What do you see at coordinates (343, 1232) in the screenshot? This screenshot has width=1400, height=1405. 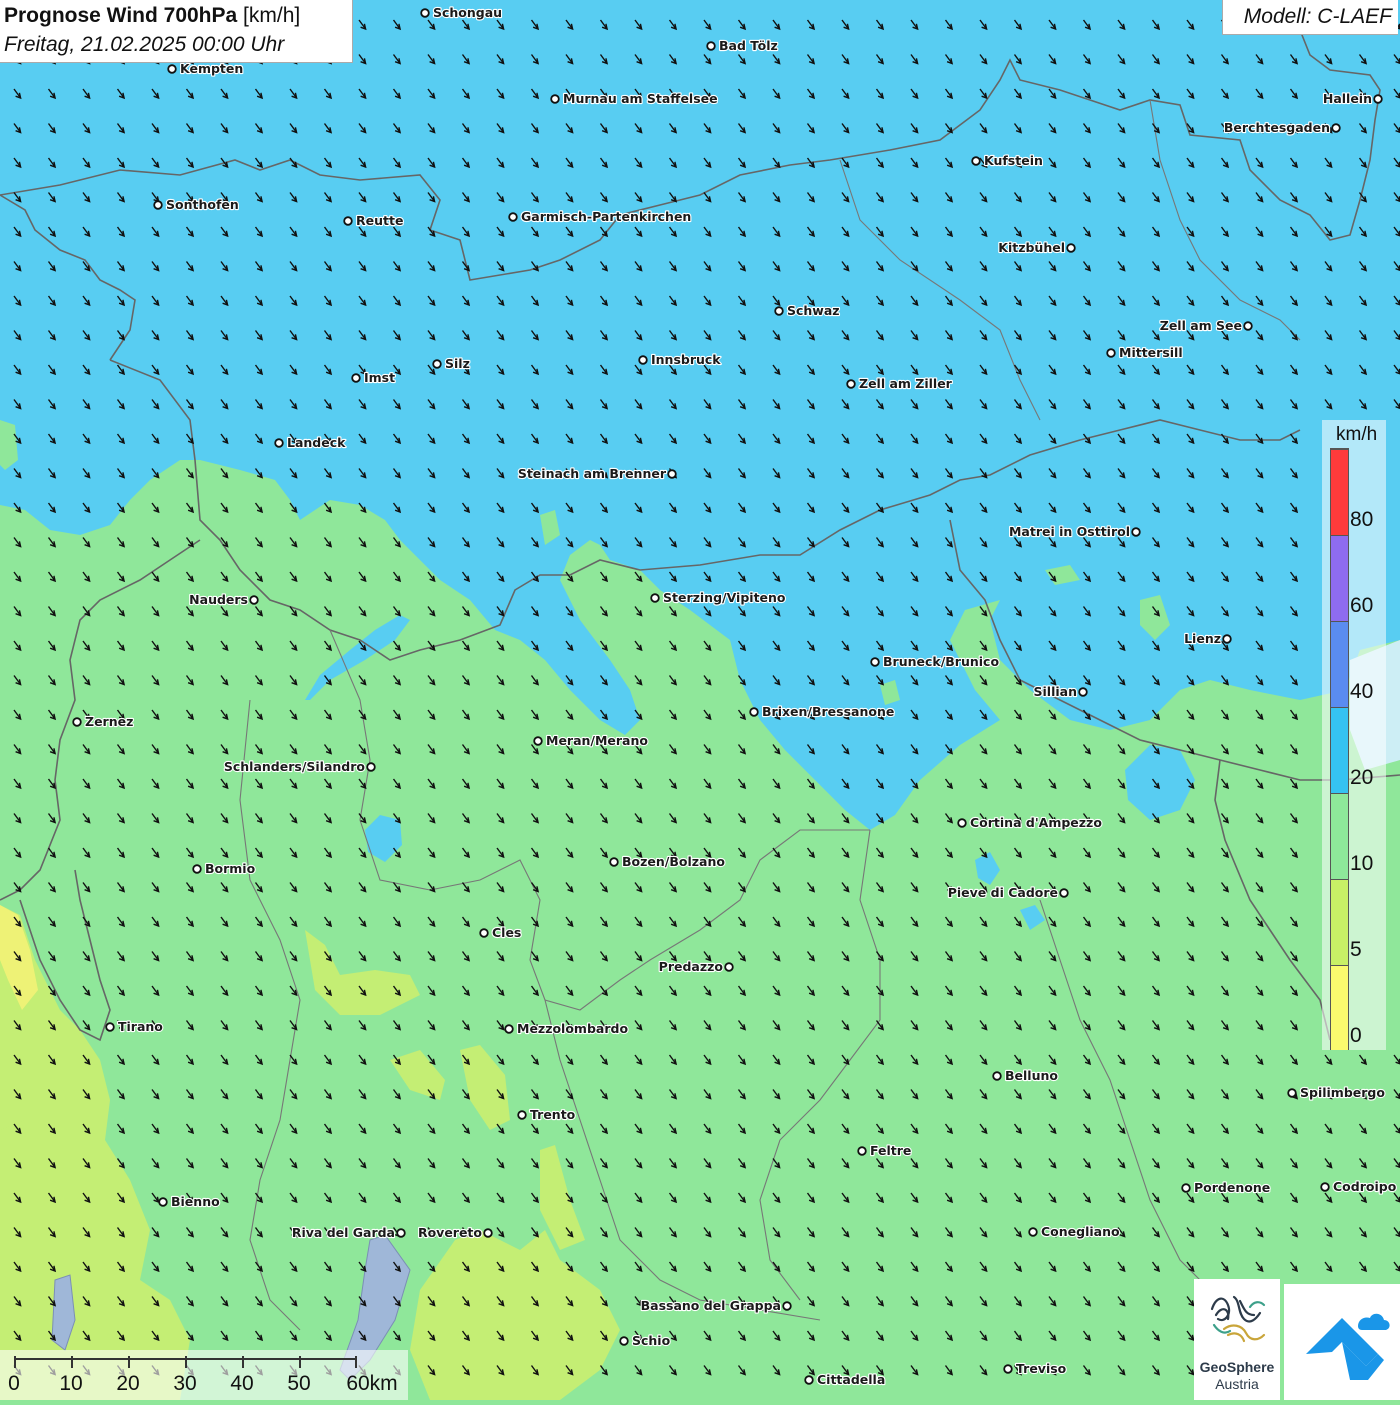 I see `city-label: Riva del Garda` at bounding box center [343, 1232].